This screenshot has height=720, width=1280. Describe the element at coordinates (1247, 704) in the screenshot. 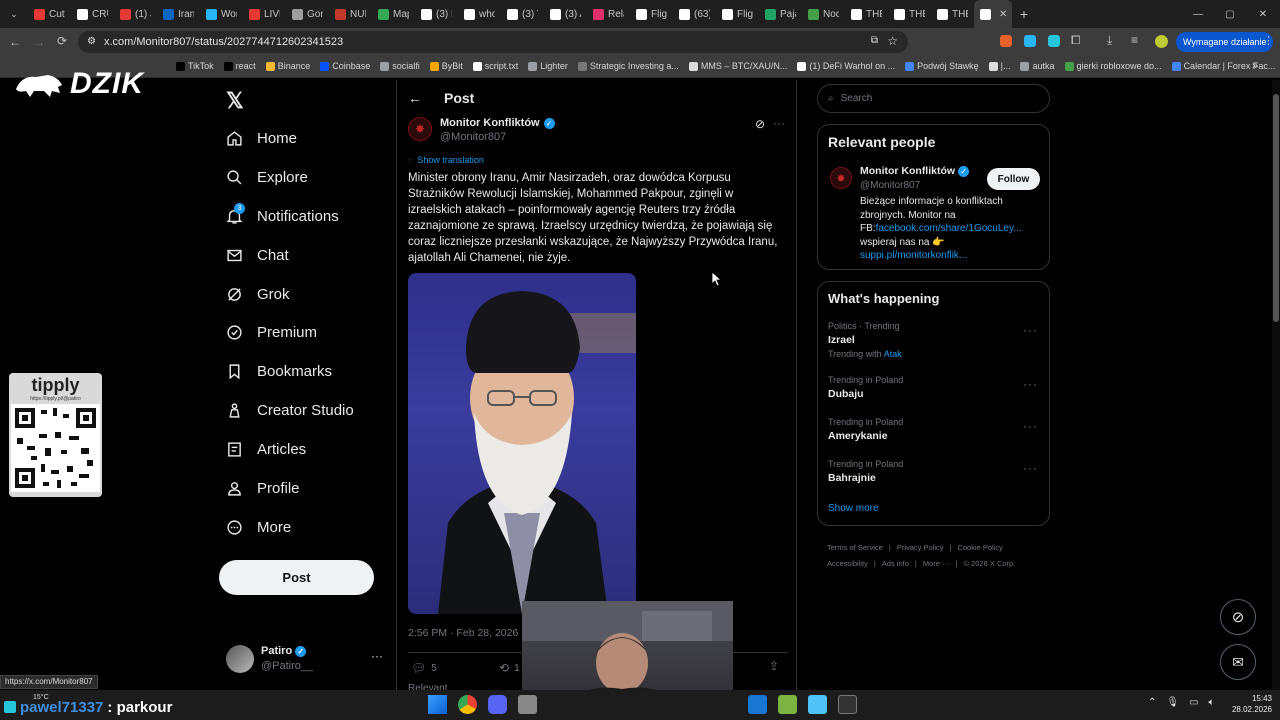

I see `clock: 15:43 28.02.2026` at that location.